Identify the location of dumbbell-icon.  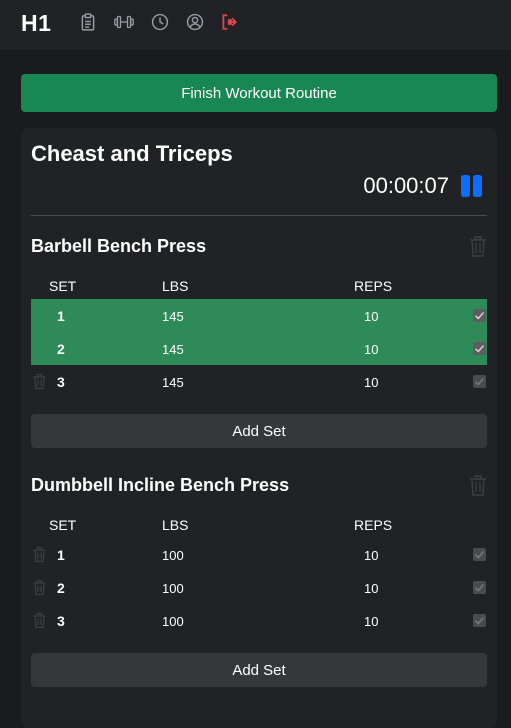
(124, 22).